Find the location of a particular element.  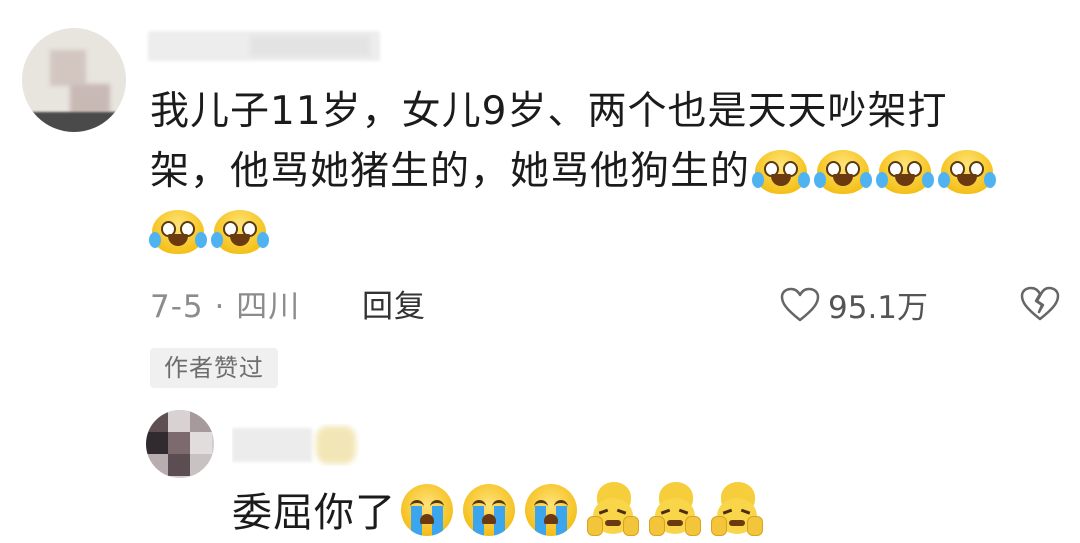

reply-body: 委屈你了 is located at coordinates (500, 510).